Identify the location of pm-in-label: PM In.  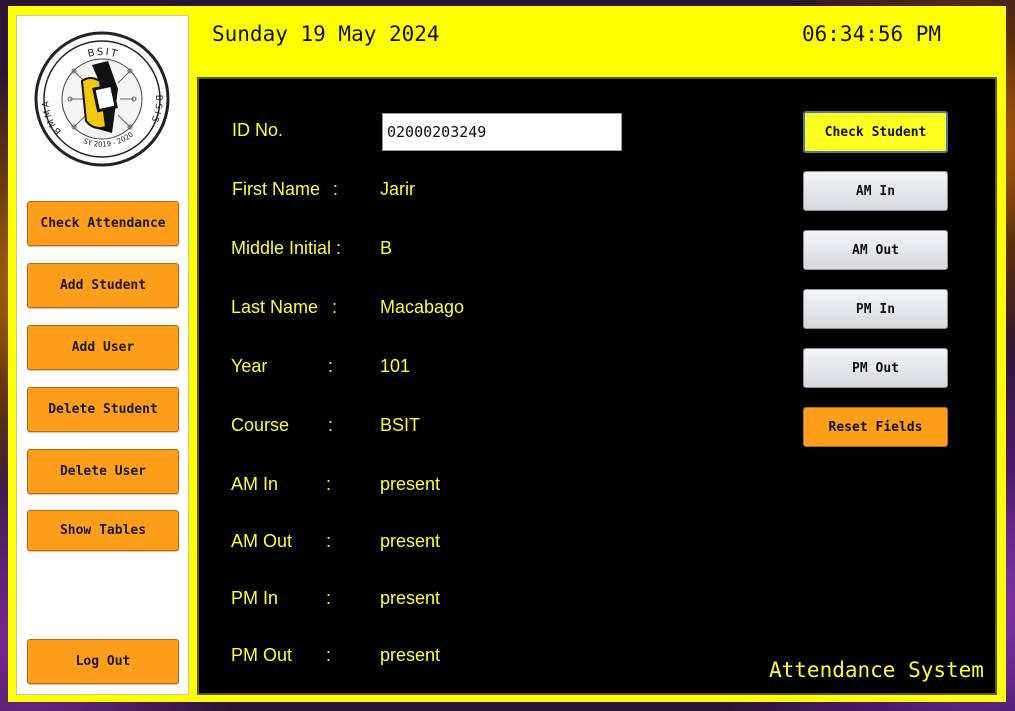
(255, 598).